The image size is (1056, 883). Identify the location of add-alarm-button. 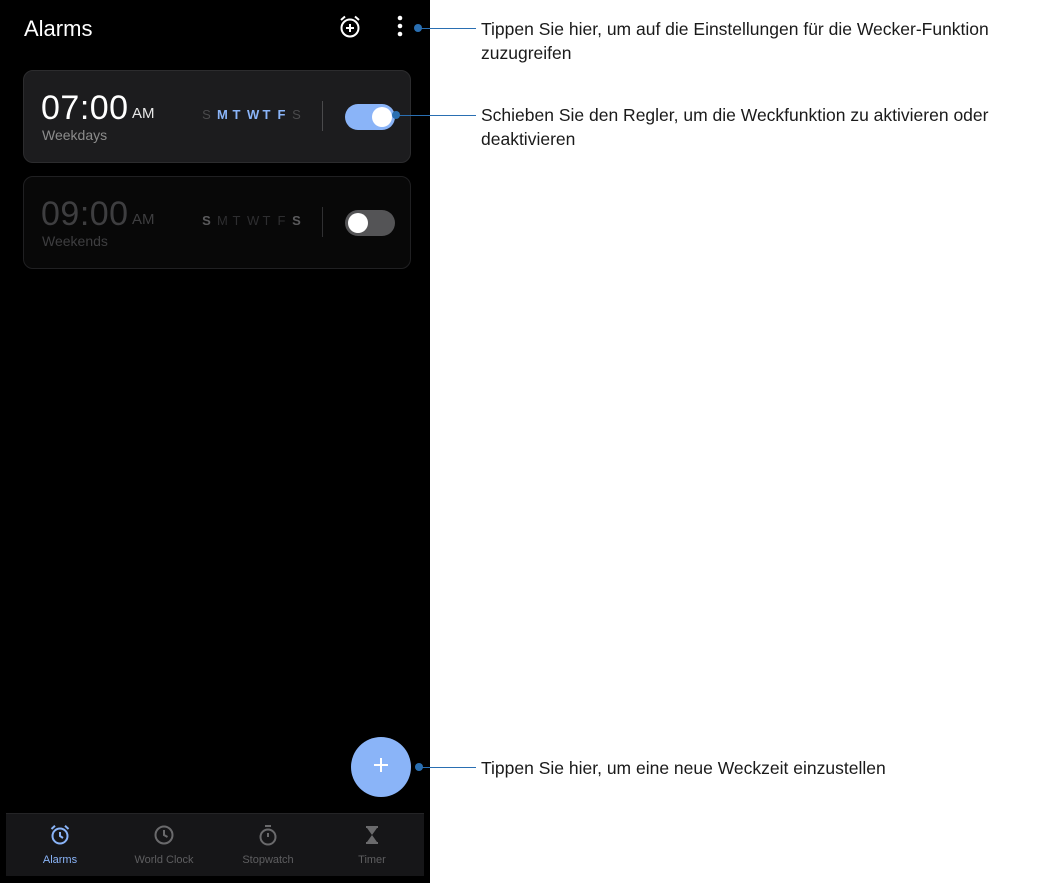
(381, 767).